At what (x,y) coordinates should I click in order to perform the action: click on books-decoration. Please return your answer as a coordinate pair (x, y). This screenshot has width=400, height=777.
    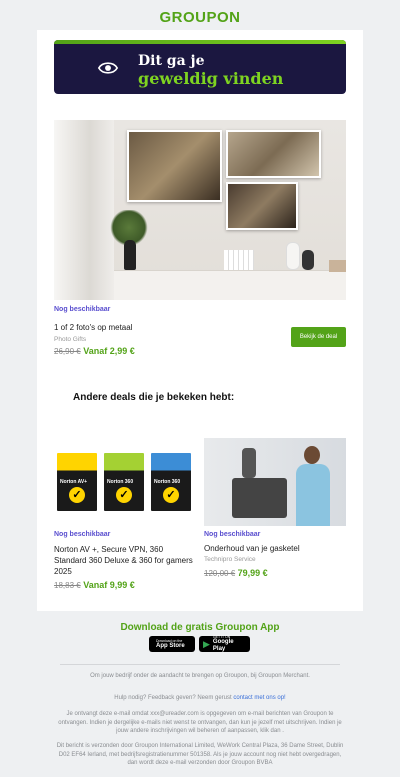
    Looking at the image, I should click on (239, 260).